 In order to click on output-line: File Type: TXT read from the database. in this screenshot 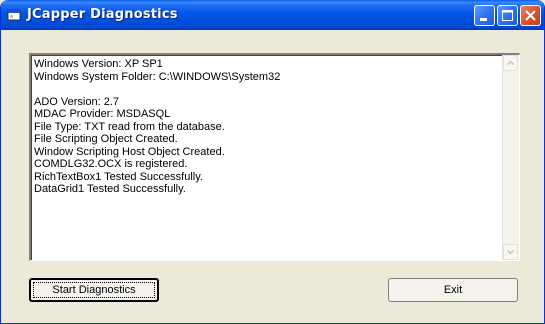, I will do `click(129, 126)`.